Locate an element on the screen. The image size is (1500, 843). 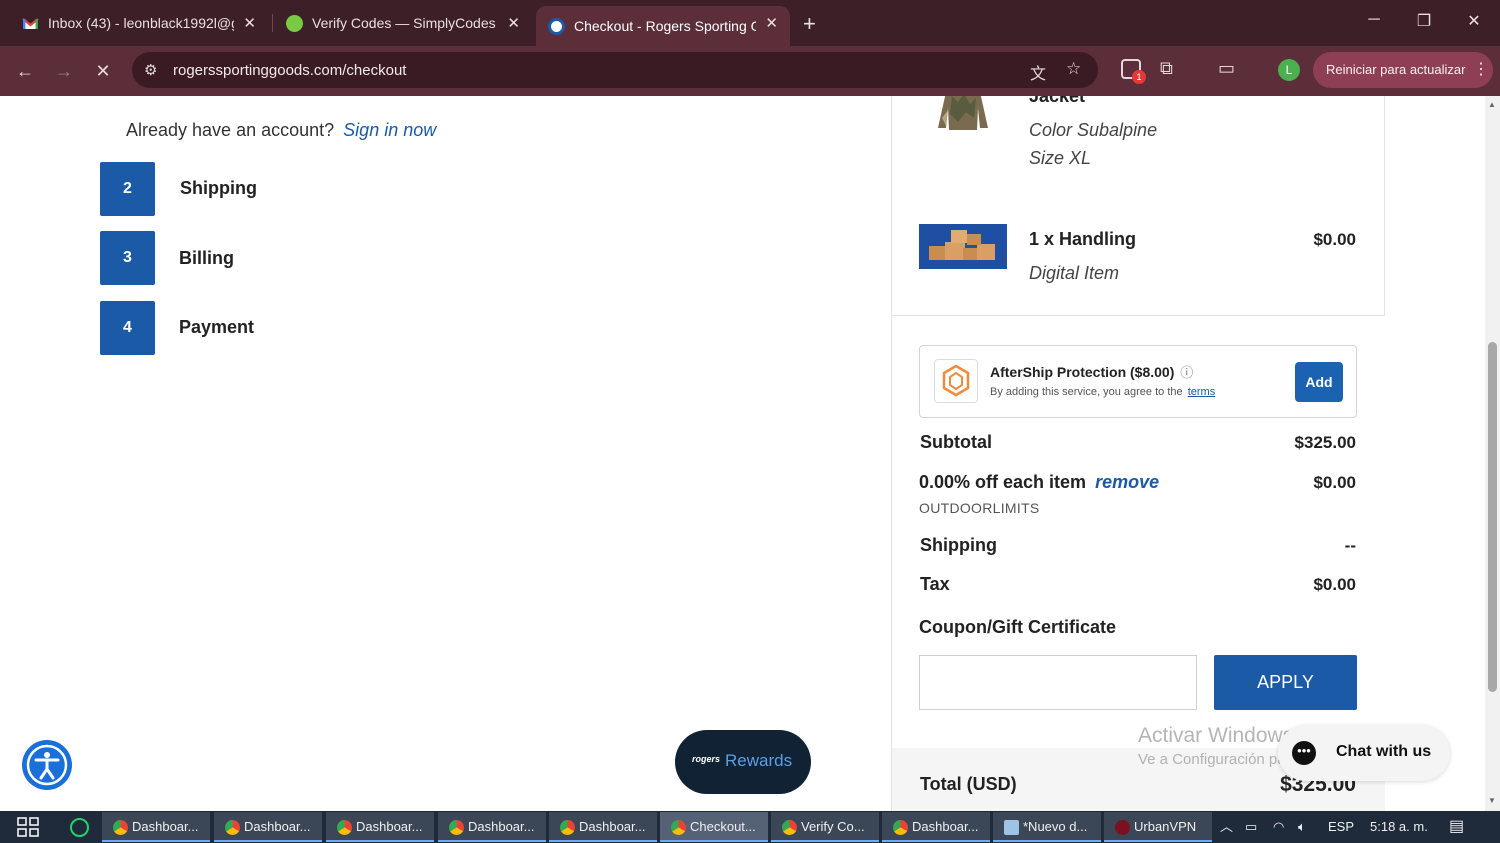
chat-button: ••• Chat with us is located at coordinates (1364, 753).